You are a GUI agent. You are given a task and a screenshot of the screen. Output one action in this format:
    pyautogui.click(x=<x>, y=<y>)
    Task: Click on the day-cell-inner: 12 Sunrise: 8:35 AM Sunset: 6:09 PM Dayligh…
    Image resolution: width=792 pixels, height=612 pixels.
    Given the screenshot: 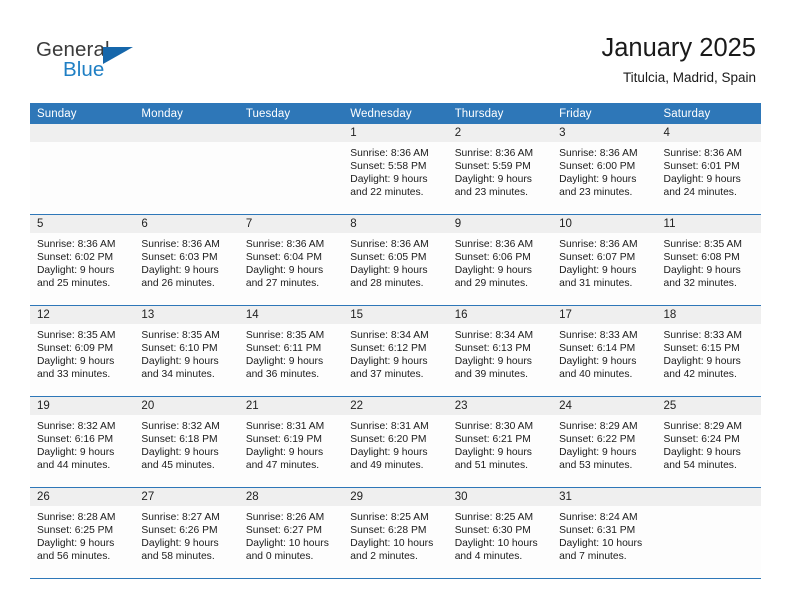 What is the action you would take?
    pyautogui.click(x=82, y=351)
    